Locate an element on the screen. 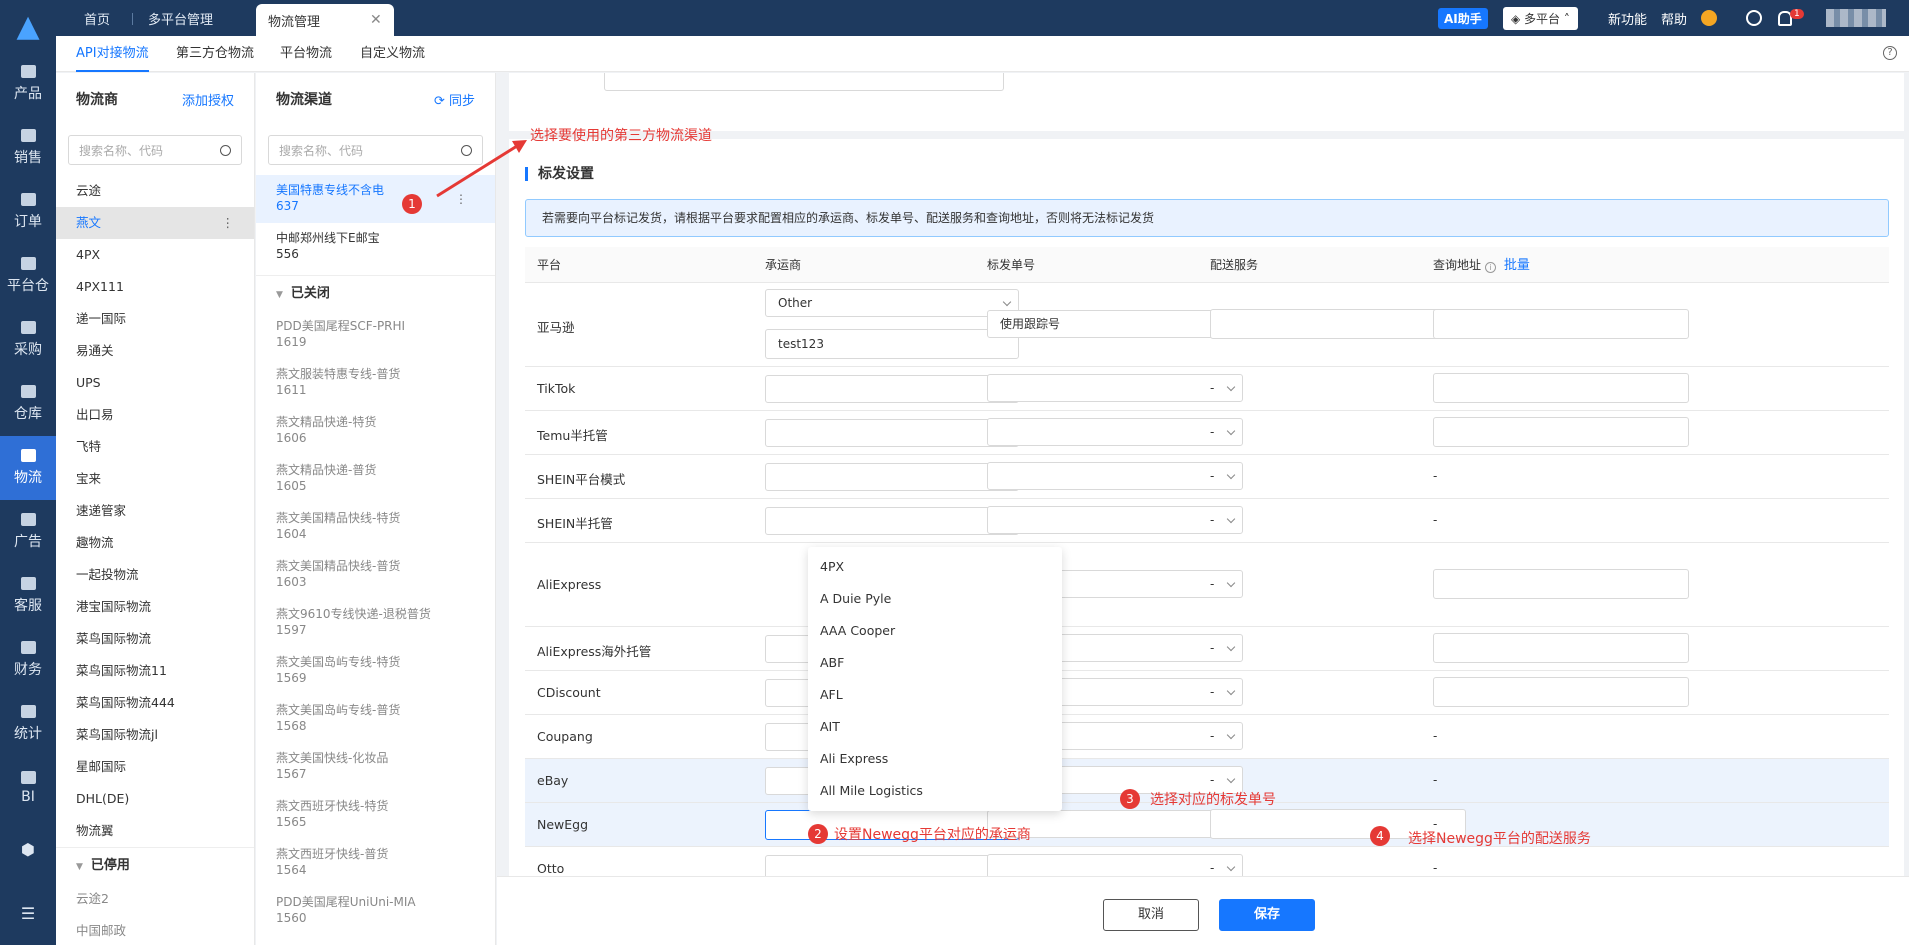 This screenshot has width=1909, height=945. annotation-badge-3: 3 is located at coordinates (1130, 799).